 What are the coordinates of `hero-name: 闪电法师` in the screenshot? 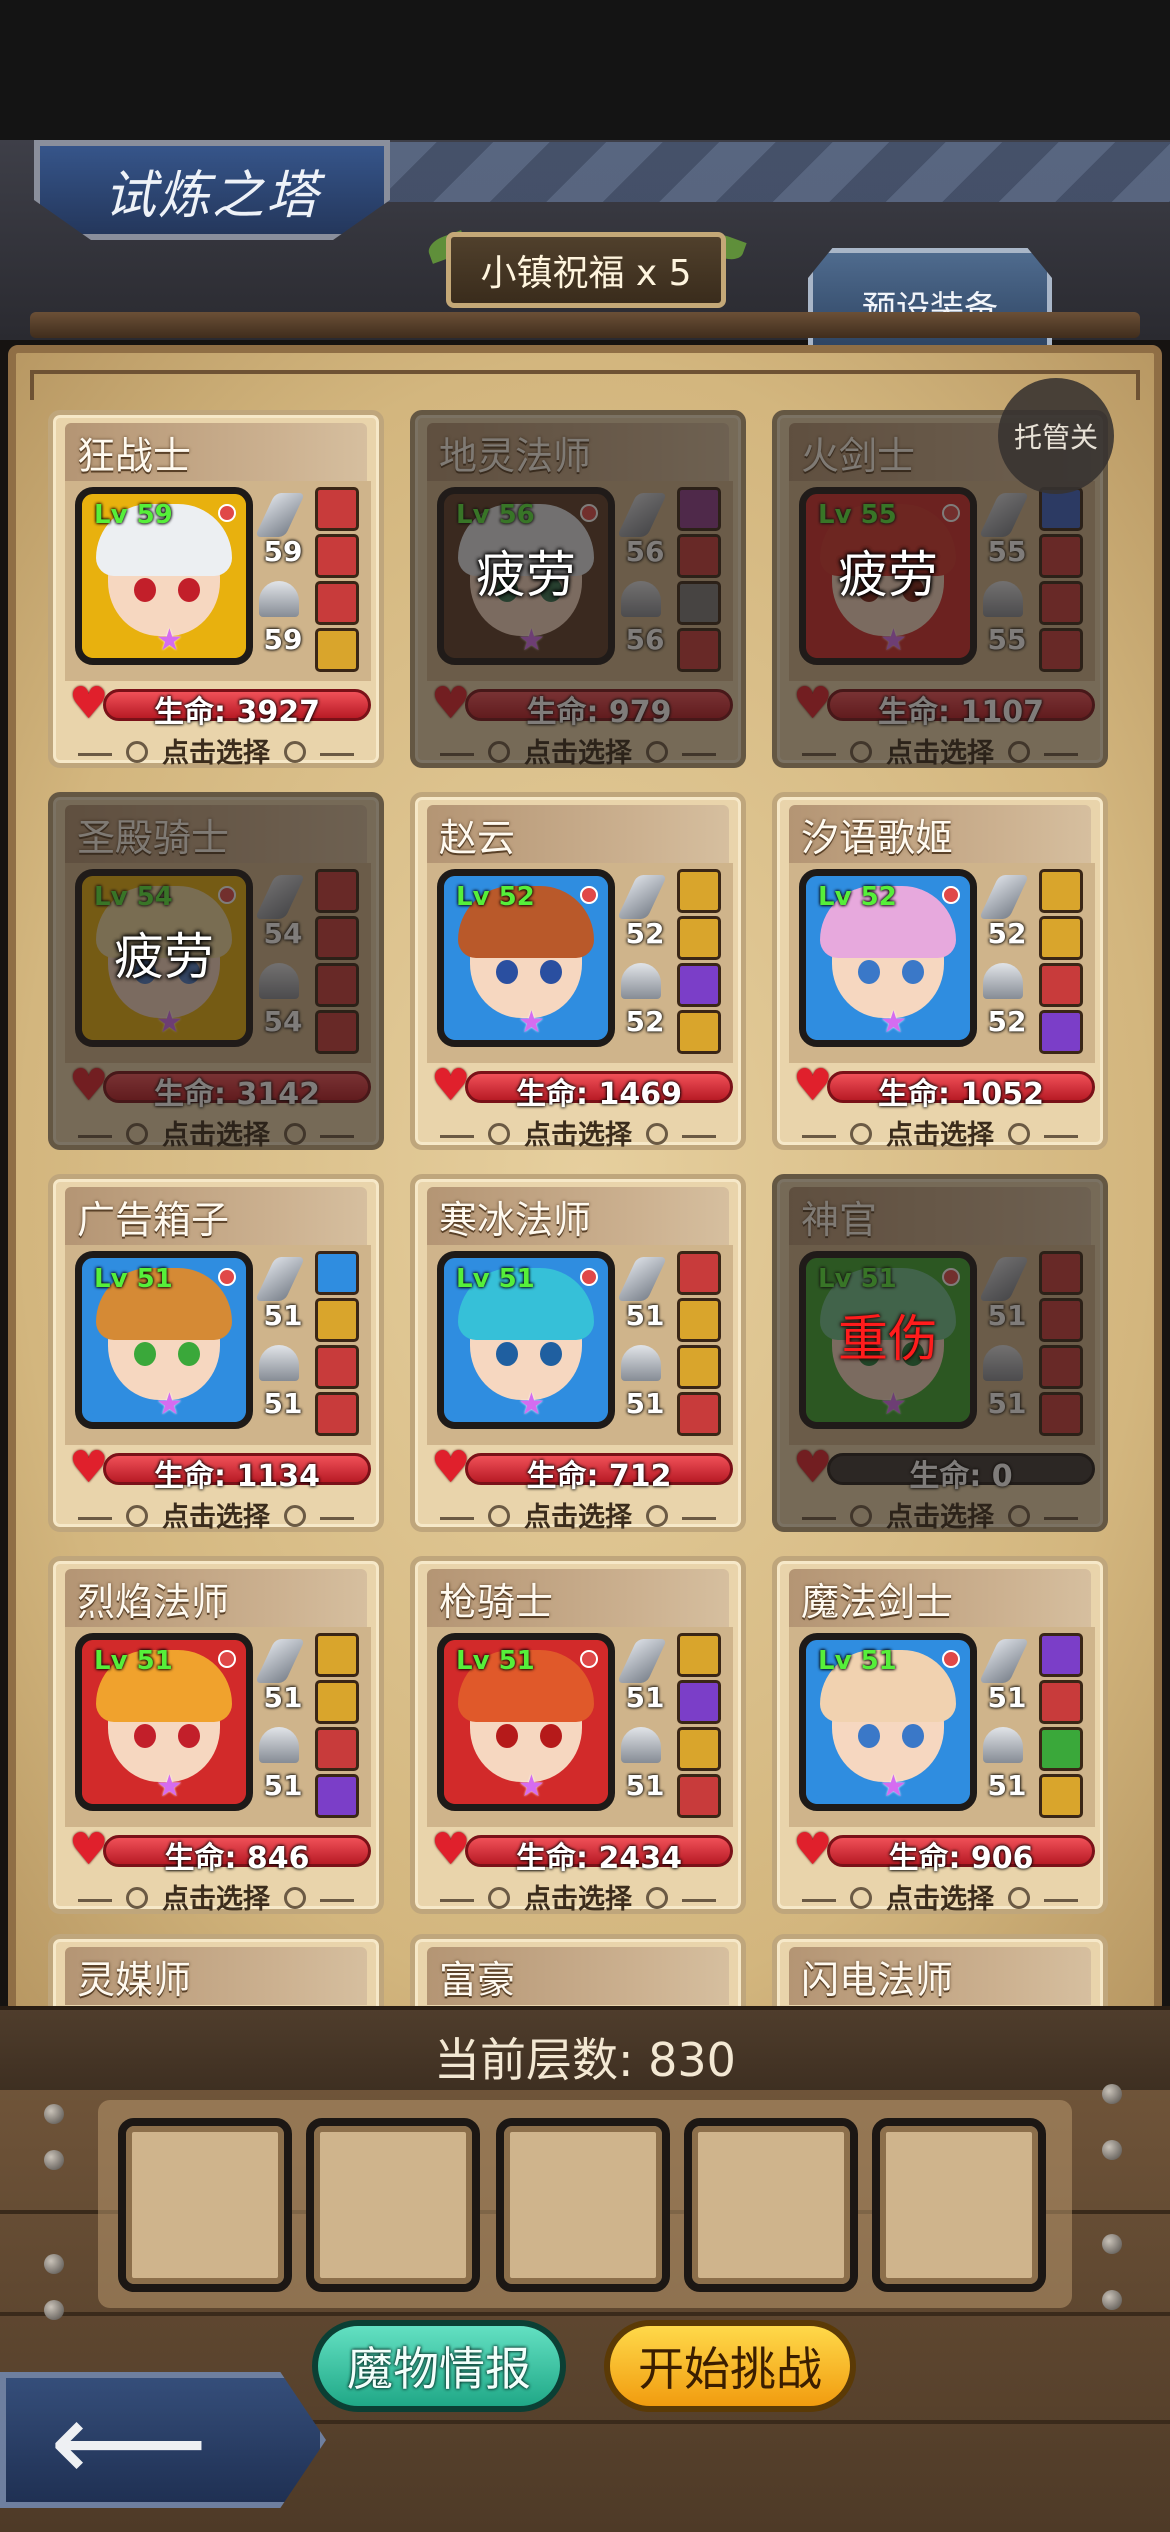 It's located at (877, 1980).